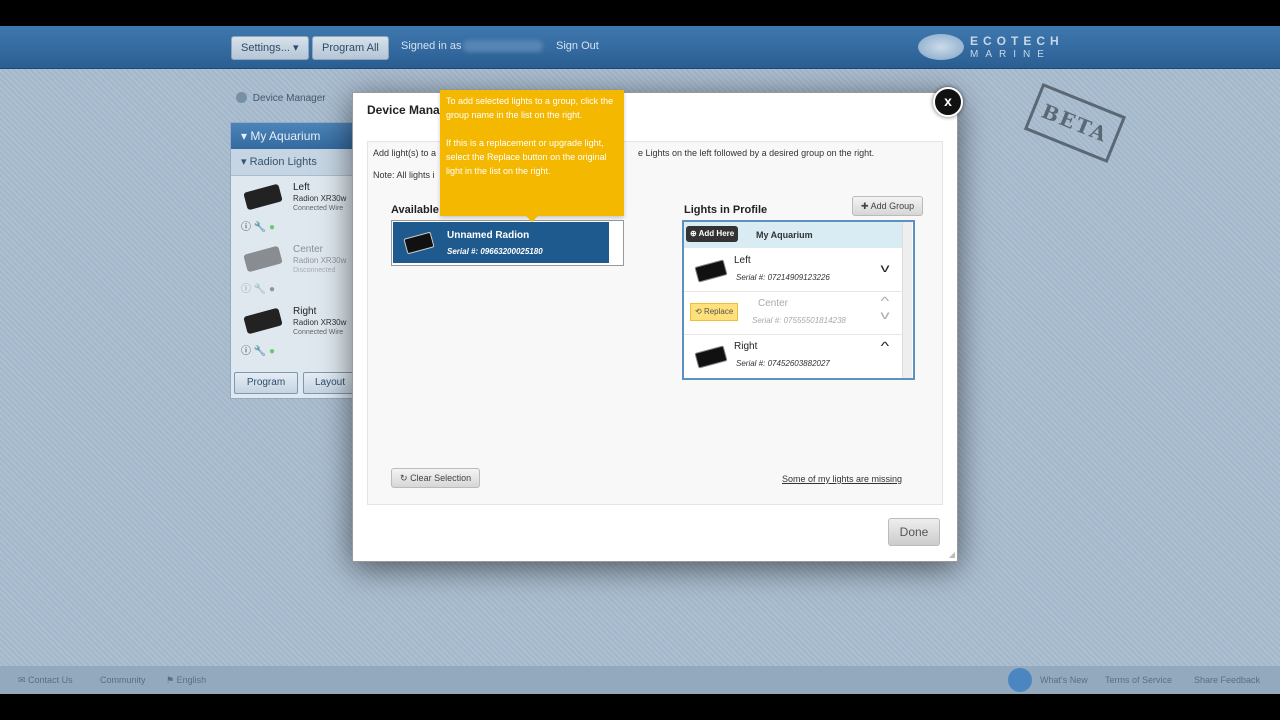  What do you see at coordinates (501, 242) in the screenshot?
I see `available-light-row: Unnamed Radion Serial #: 09663200025180` at bounding box center [501, 242].